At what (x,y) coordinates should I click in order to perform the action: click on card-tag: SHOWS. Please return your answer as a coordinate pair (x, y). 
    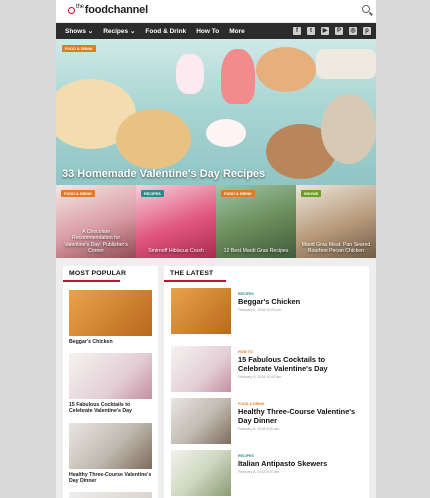
    Looking at the image, I should click on (311, 193).